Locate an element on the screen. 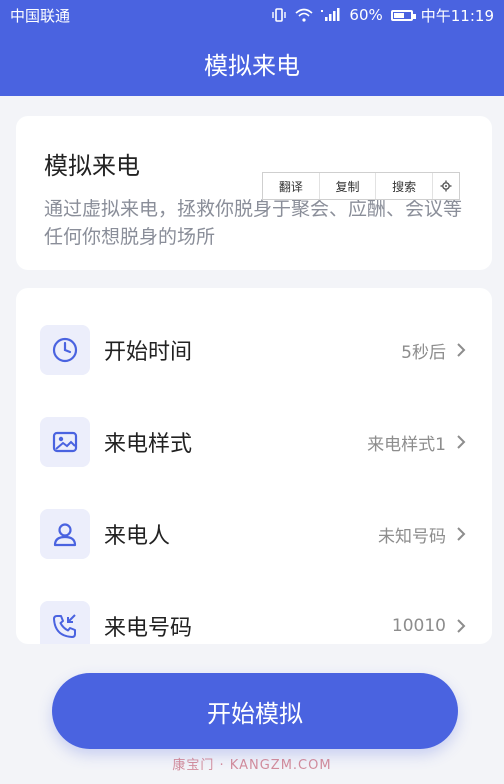 This screenshot has height=784, width=504. start-button-label: 开始模拟 is located at coordinates (255, 713).